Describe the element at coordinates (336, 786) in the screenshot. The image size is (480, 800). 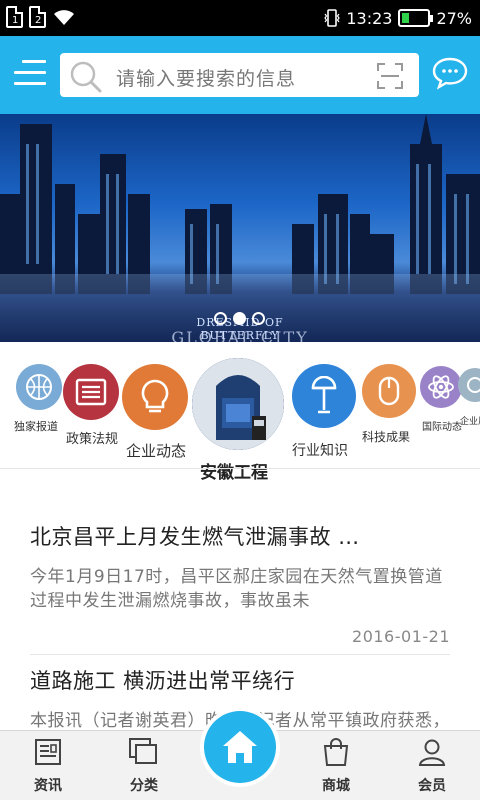
I see `tab-label: 商城` at that location.